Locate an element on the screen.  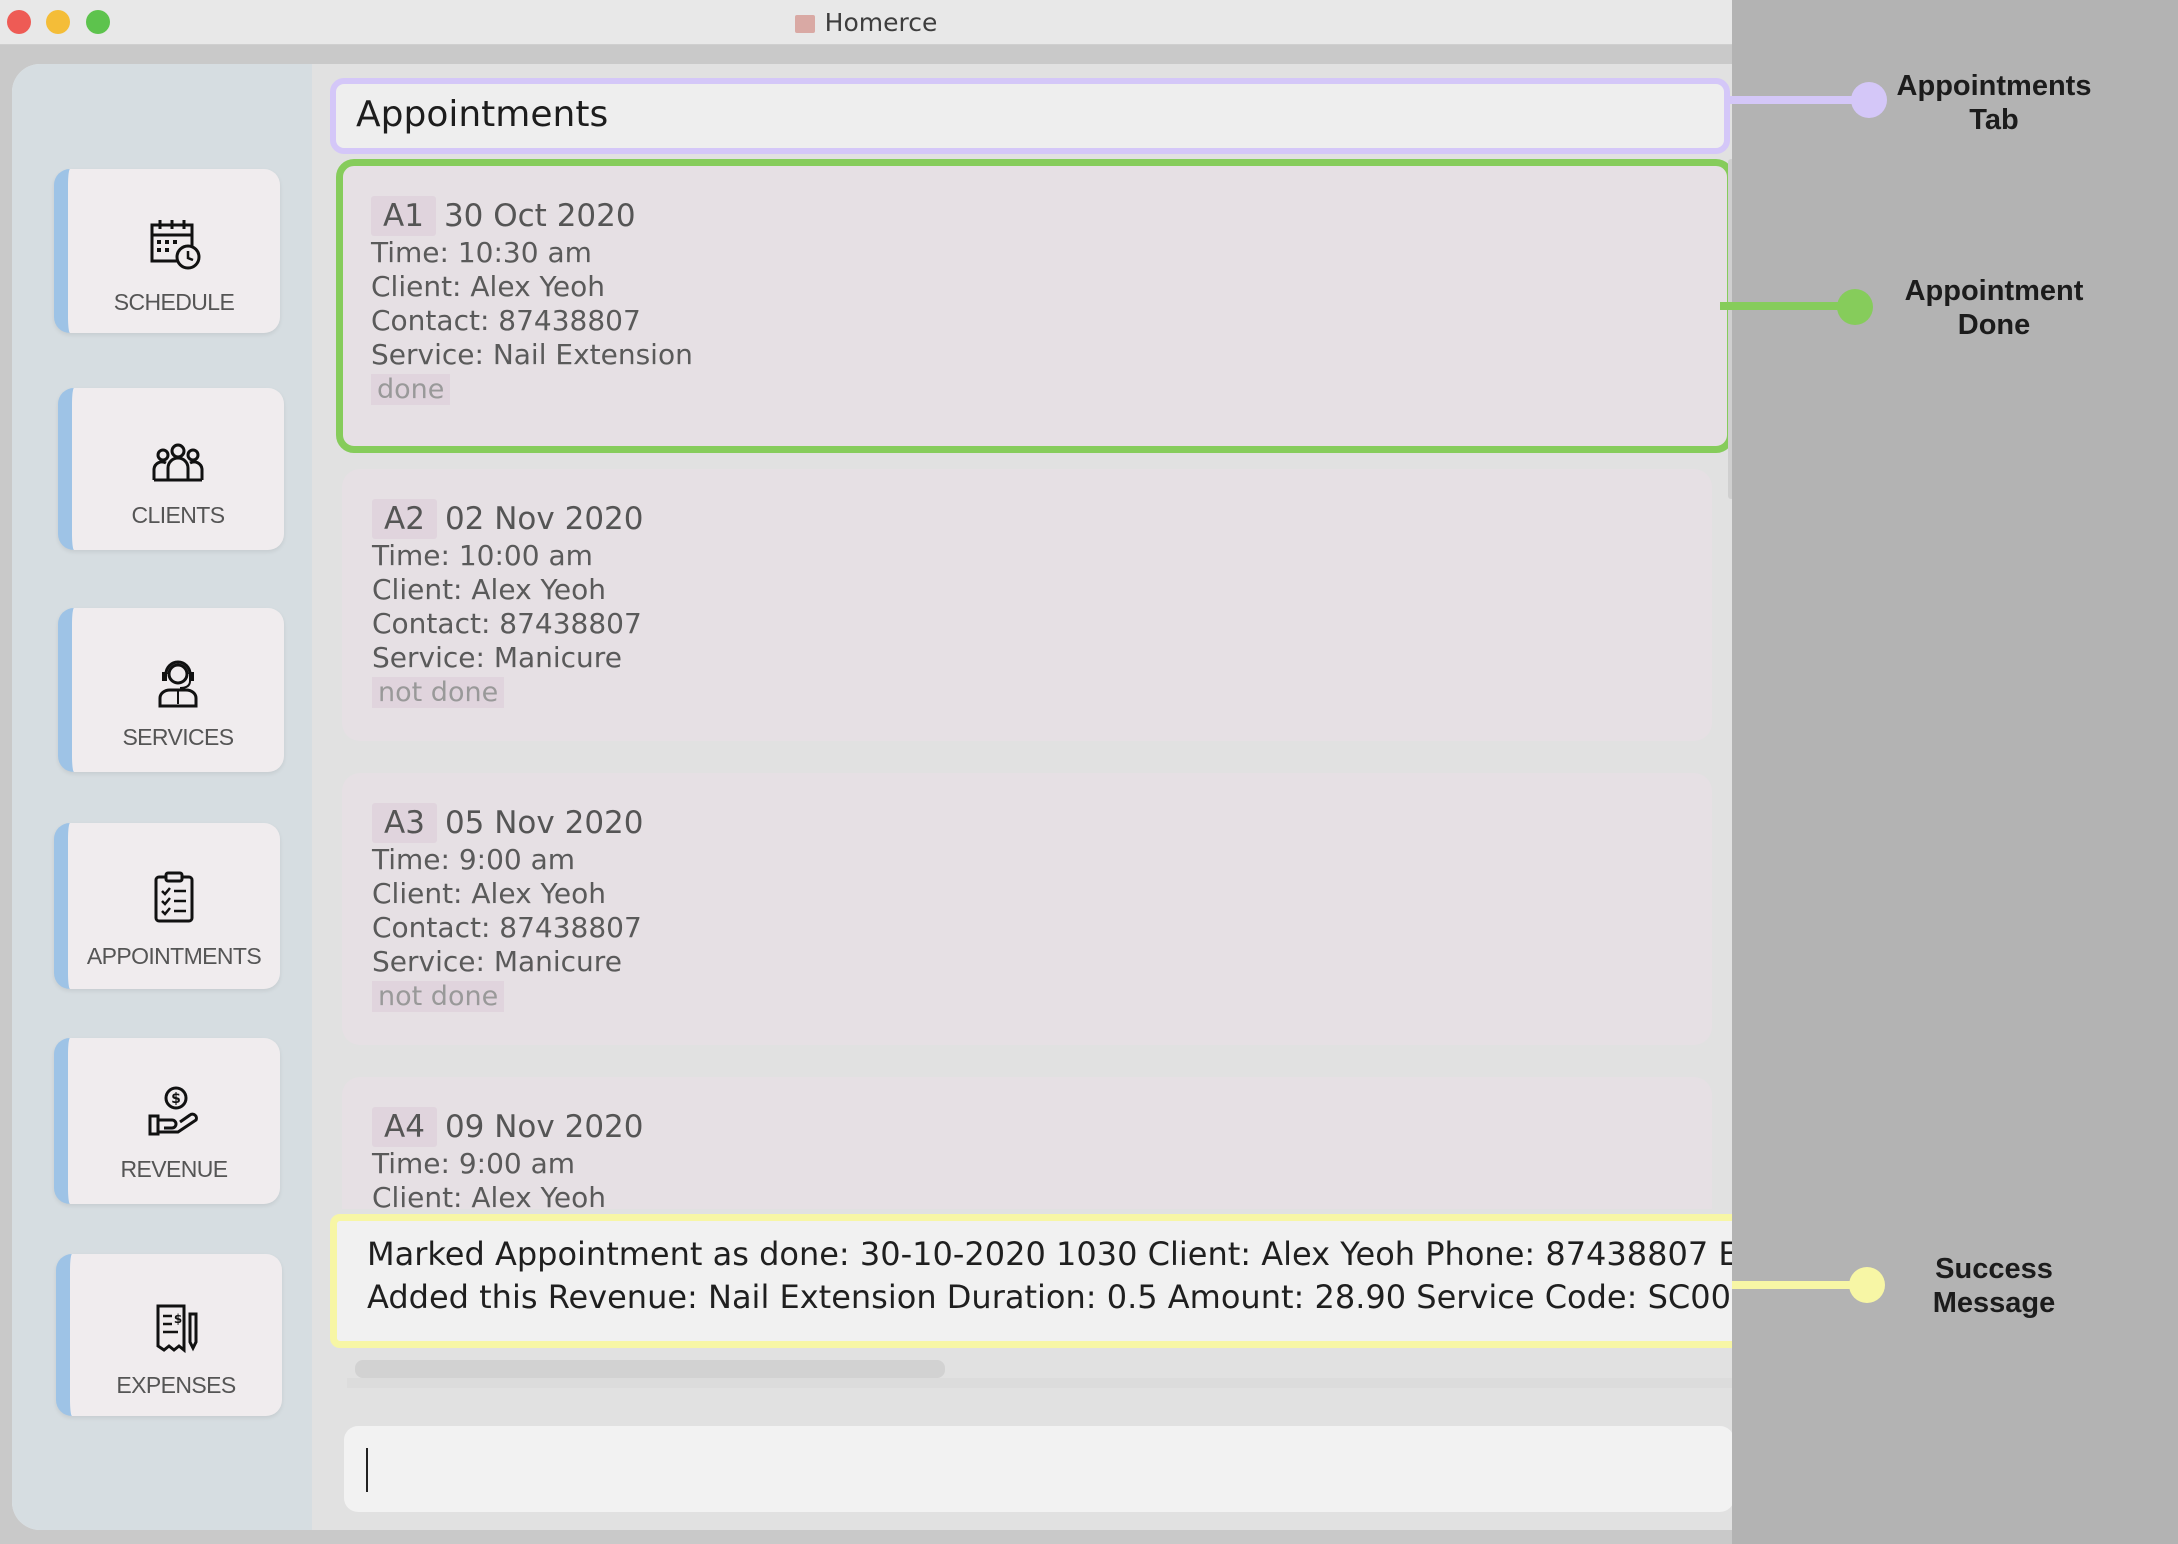
app-icon is located at coordinates (804, 24).